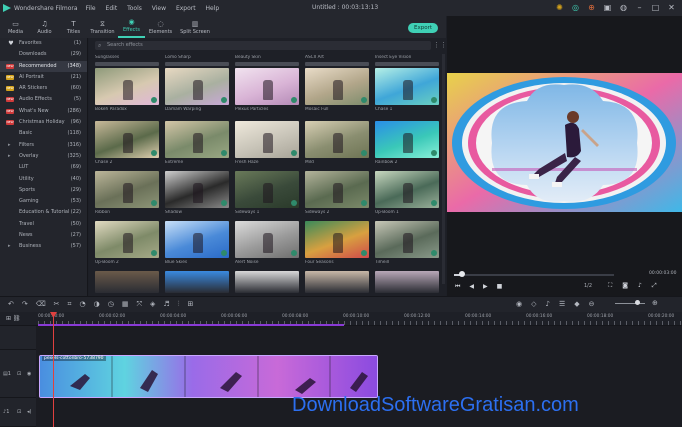  I want to click on volume-icon: ♪, so click(640, 286).